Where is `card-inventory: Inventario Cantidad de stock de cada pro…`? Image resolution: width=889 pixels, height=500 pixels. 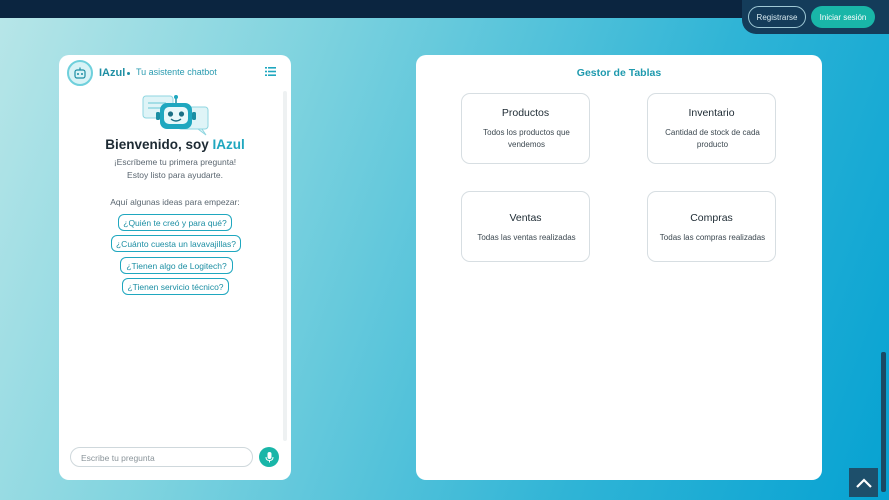 card-inventory: Inventario Cantidad de stock de cada pro… is located at coordinates (711, 128).